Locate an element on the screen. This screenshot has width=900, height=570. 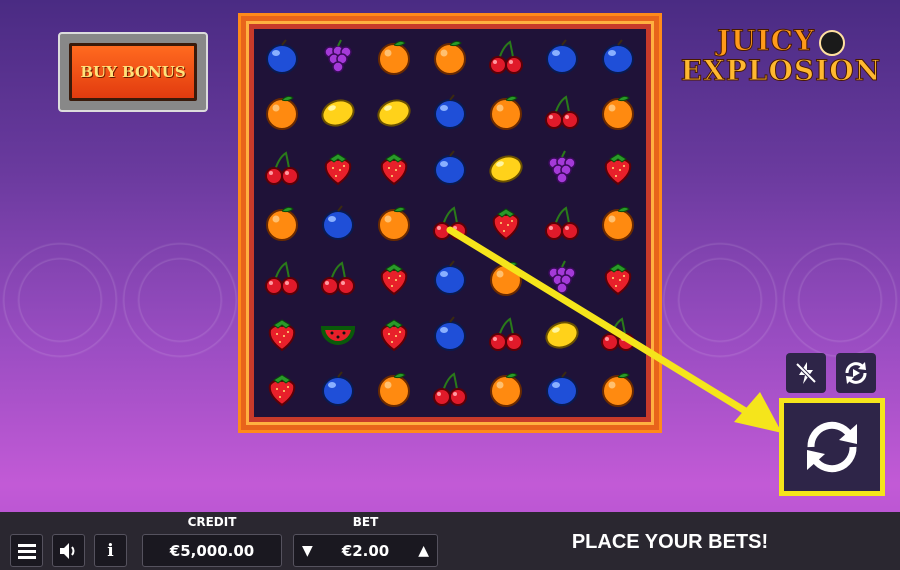
bet-increase-button: ▲ is located at coordinates (423, 551).